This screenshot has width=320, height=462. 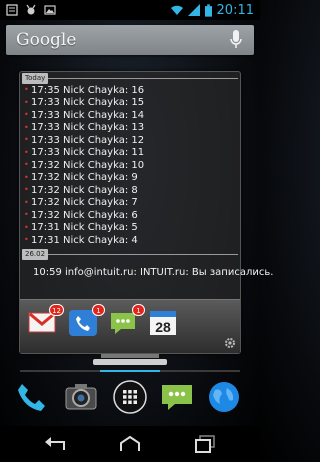 I want to click on back-icon, so click(x=55, y=444).